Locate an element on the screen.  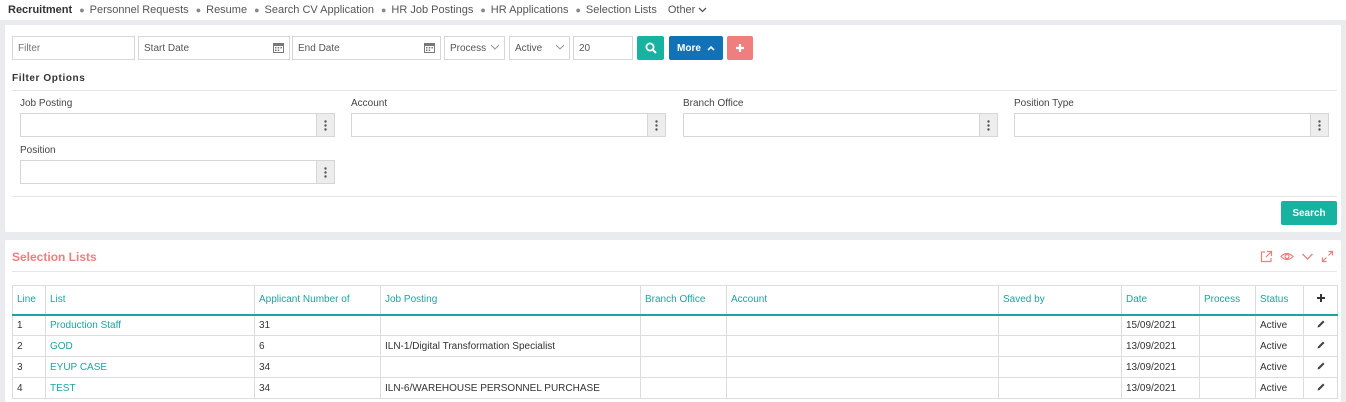
search-icon is located at coordinates (651, 48).